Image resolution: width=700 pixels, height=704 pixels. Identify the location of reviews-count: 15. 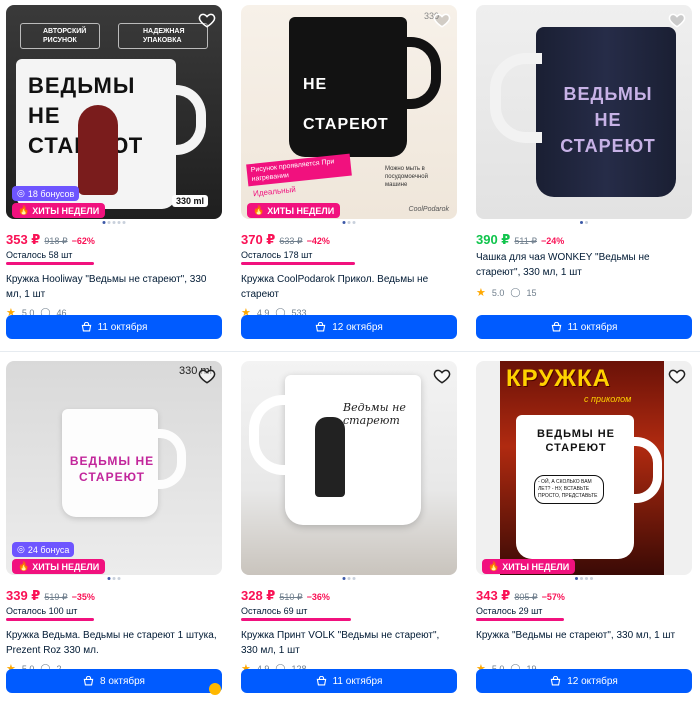
(531, 292).